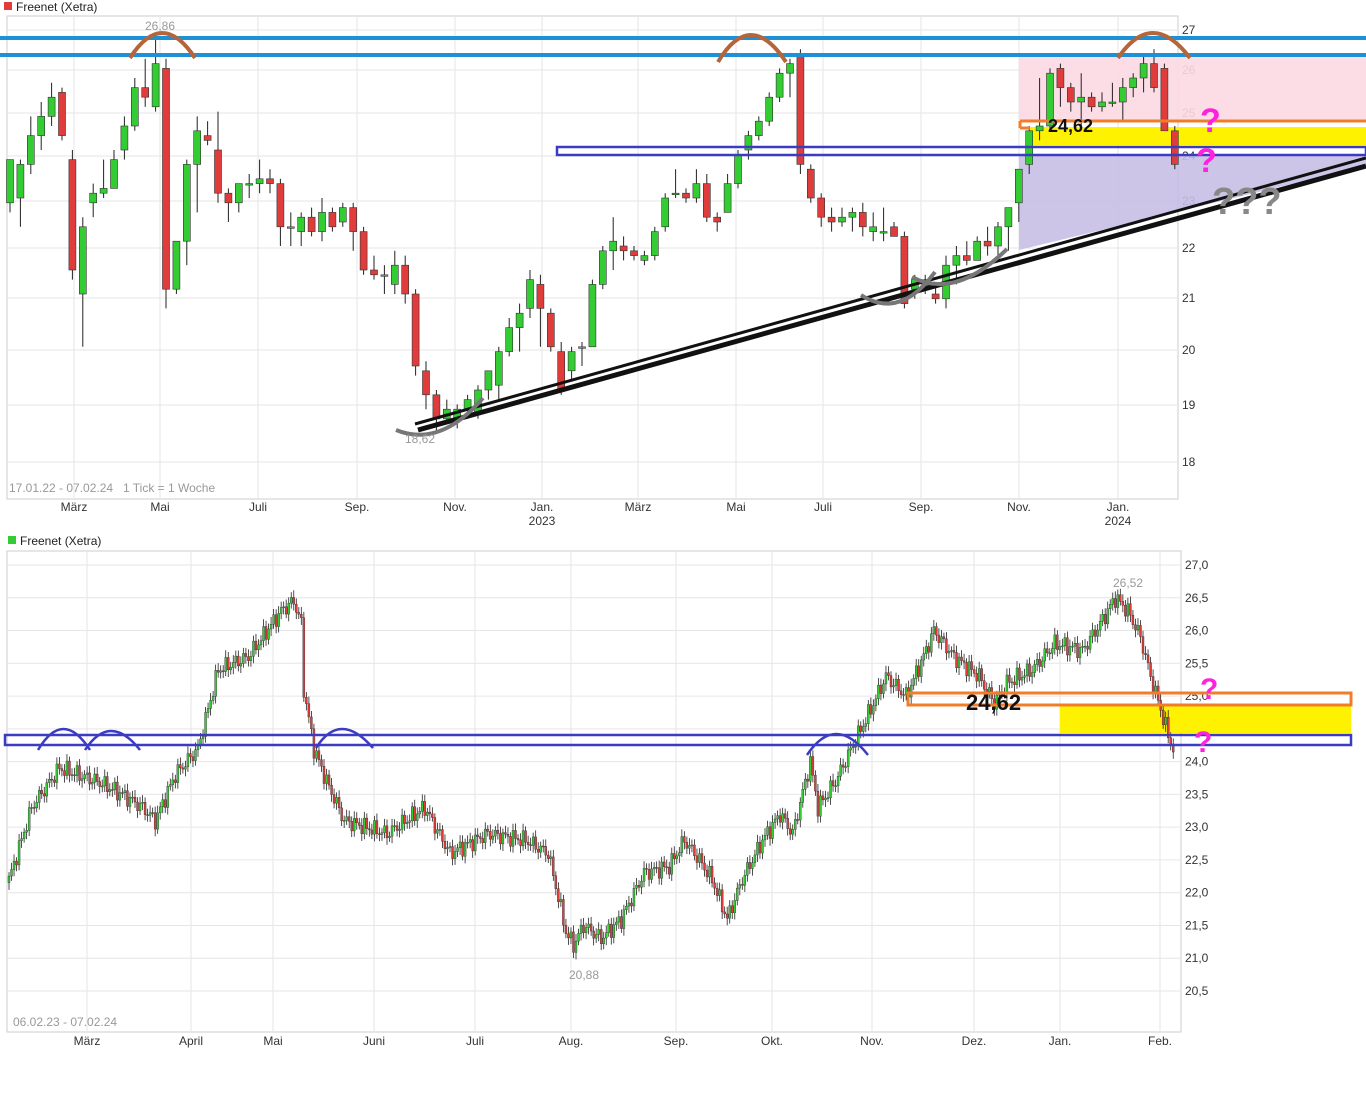 Image resolution: width=1366 pixels, height=1094 pixels. Describe the element at coordinates (571, 1041) in the screenshot. I see `daily-x-tick: Aug.` at that location.